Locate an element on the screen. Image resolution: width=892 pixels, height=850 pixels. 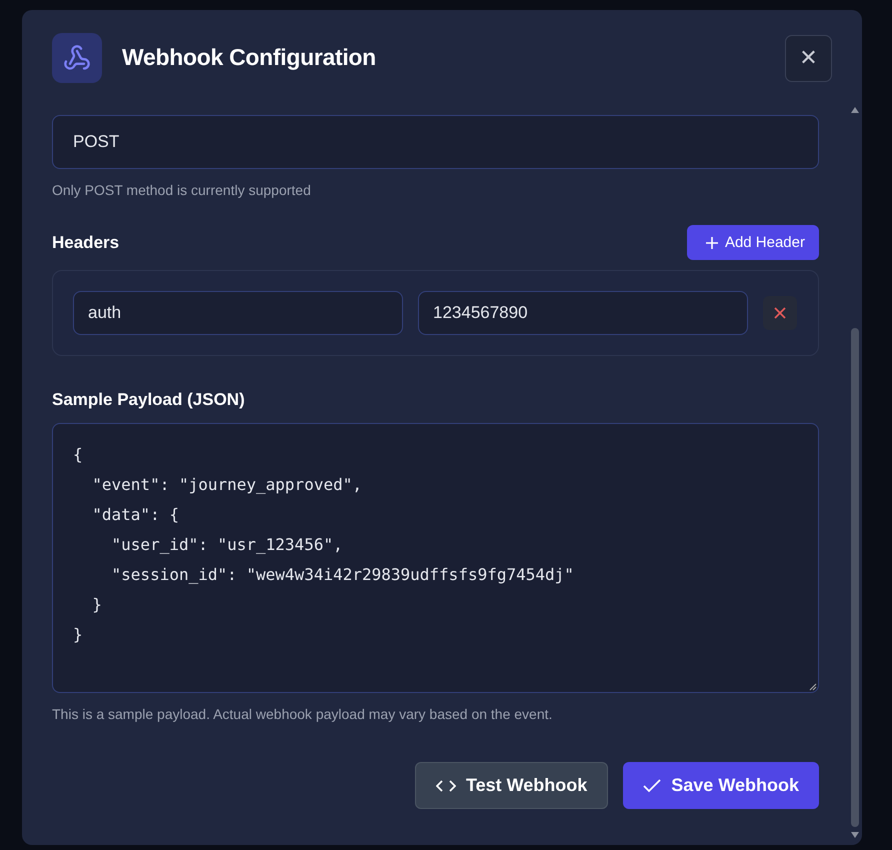
resize-grip-icon is located at coordinates (813, 687).